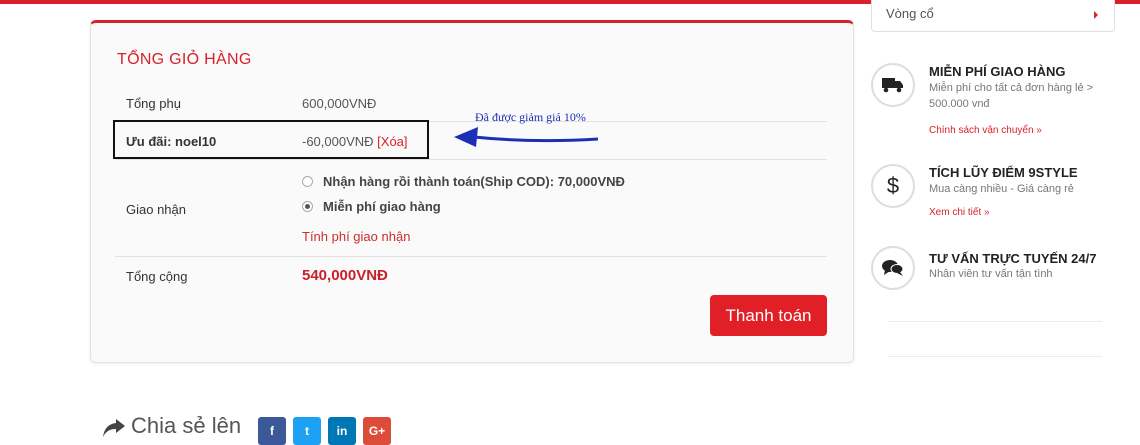  I want to click on linkedin-icon: in, so click(342, 431).